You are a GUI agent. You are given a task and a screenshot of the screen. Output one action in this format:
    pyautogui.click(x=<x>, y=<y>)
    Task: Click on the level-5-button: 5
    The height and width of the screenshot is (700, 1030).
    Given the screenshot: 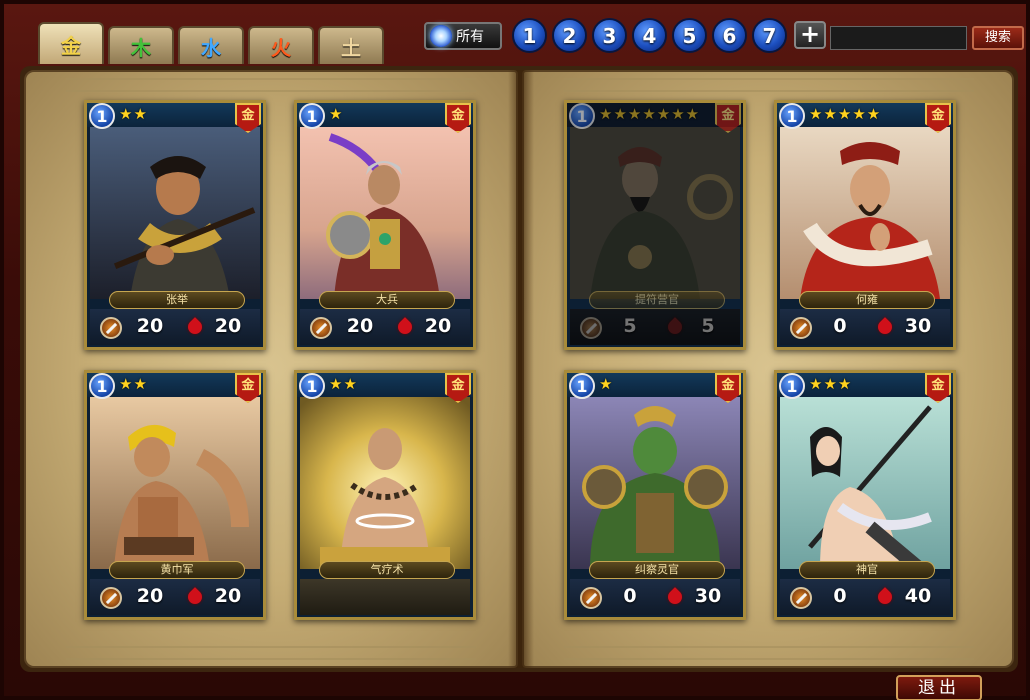 What is the action you would take?
    pyautogui.click(x=689, y=35)
    